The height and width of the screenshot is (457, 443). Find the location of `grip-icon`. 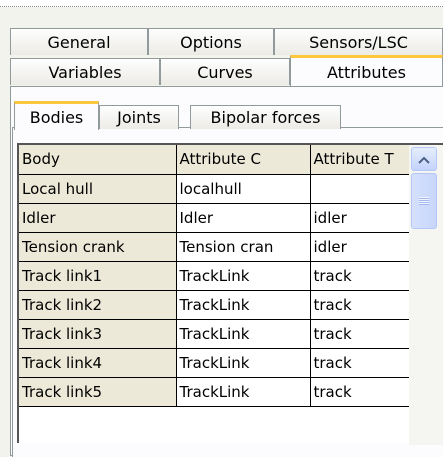

grip-icon is located at coordinates (424, 201).